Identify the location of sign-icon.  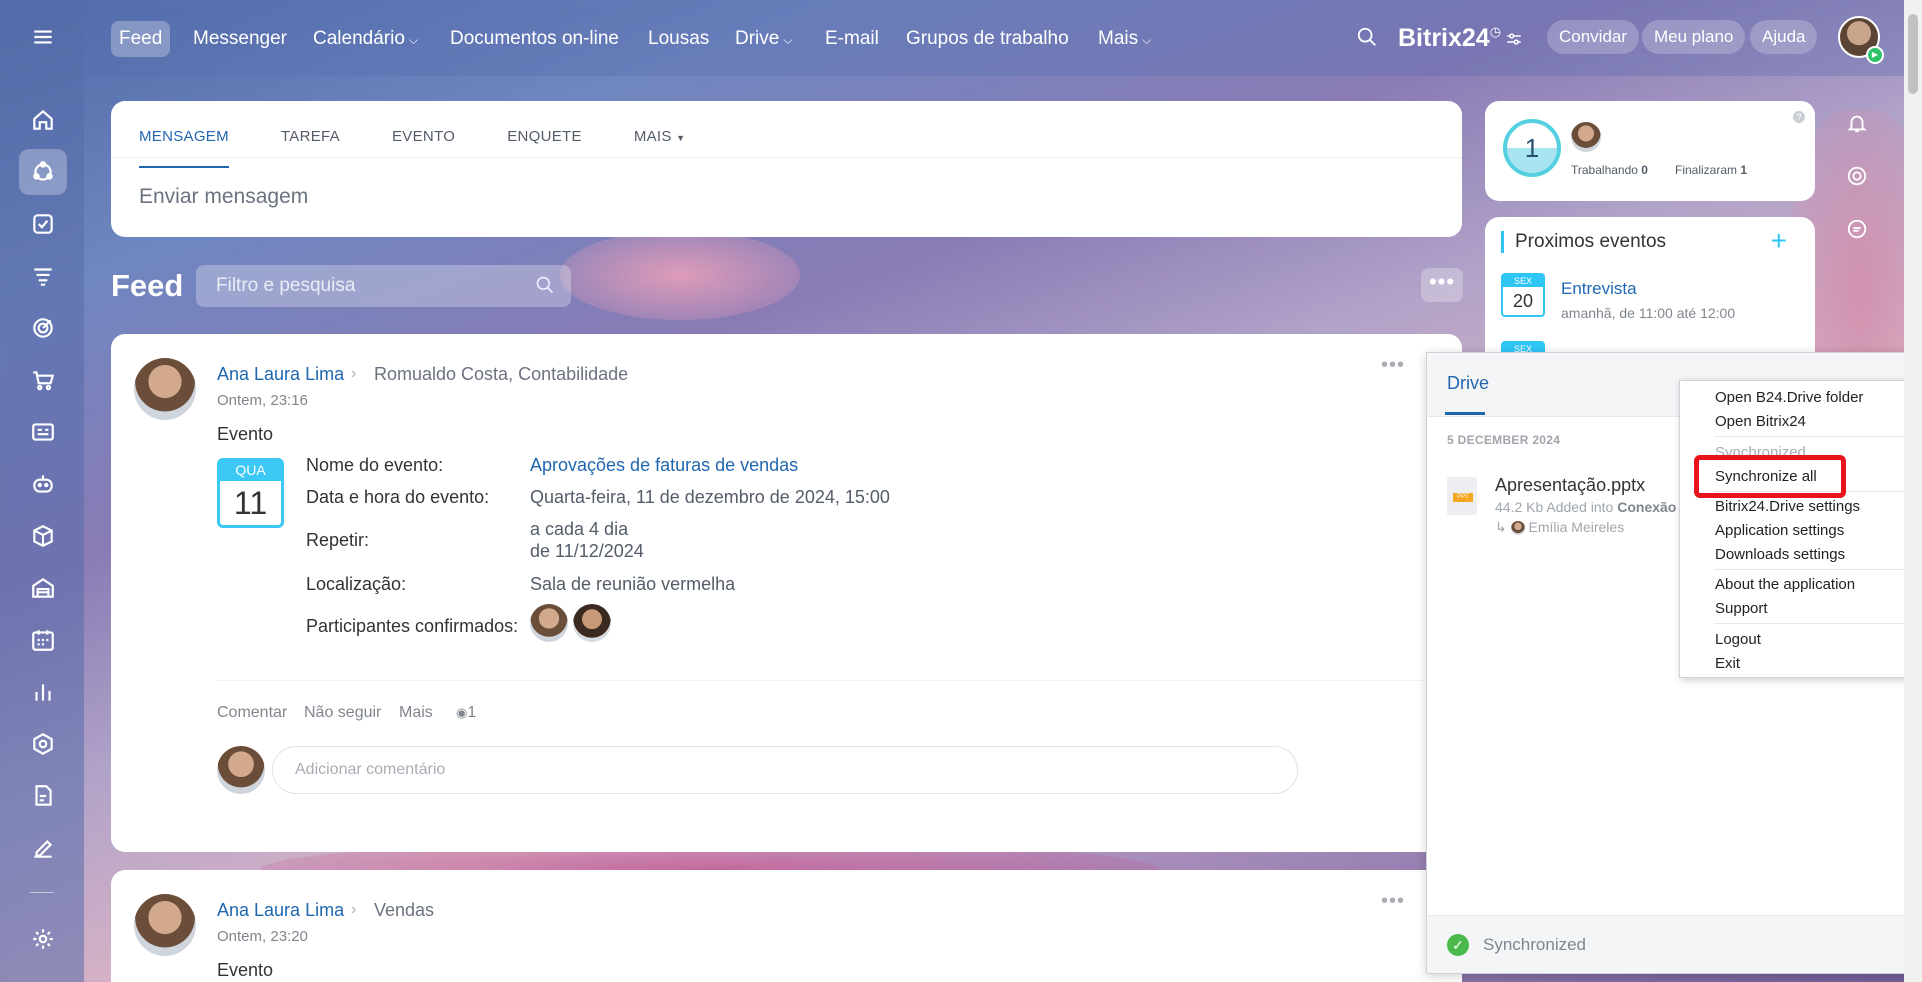
(43, 848).